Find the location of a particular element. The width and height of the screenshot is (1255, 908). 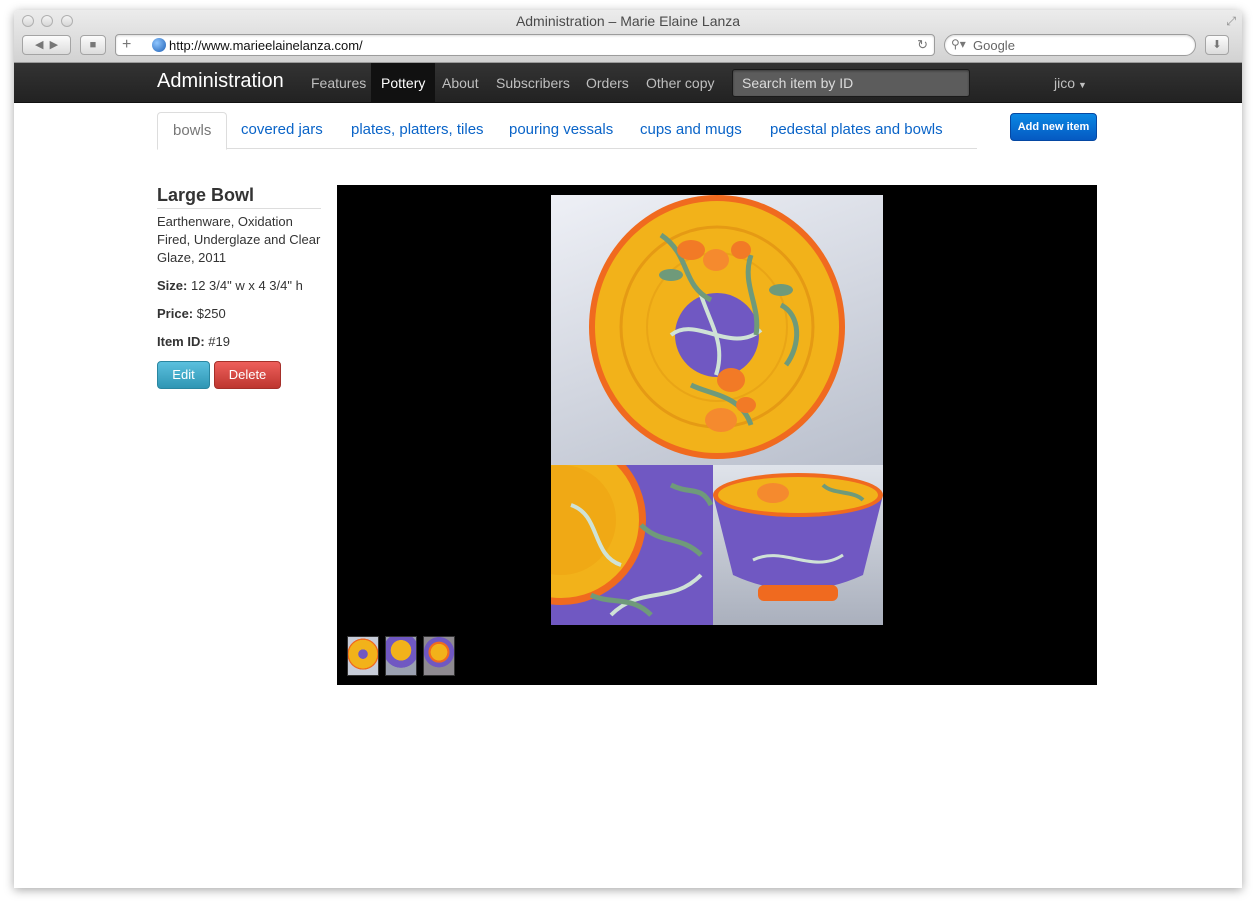

nav-about: About is located at coordinates (460, 83).